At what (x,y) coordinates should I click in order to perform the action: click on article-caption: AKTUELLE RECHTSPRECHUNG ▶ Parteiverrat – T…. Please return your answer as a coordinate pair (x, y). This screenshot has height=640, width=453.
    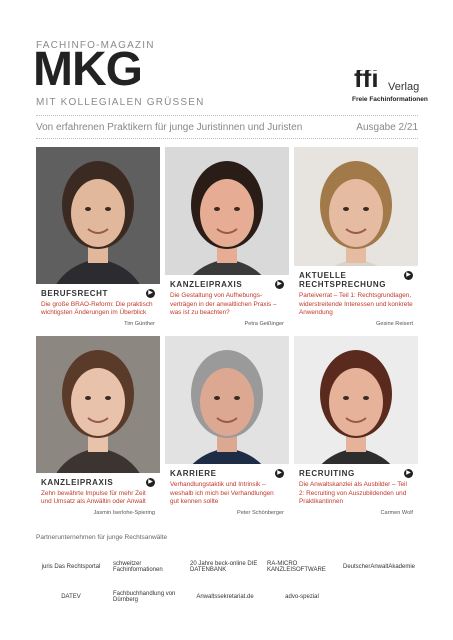
    Looking at the image, I should click on (356, 298).